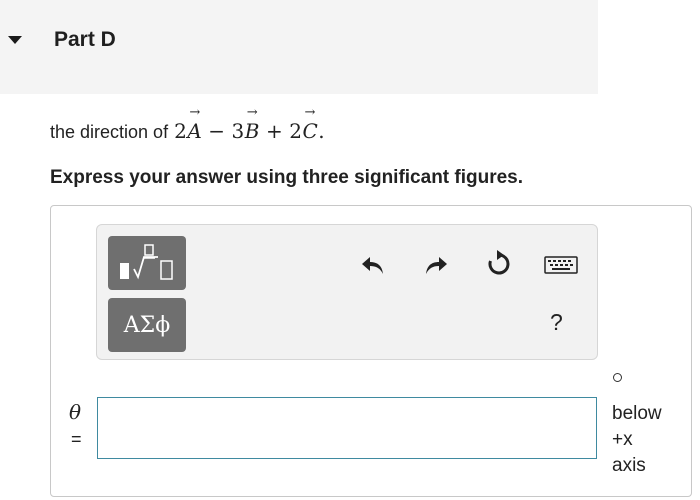 The image size is (700, 500). I want to click on vector-c: C, so click(310, 124).